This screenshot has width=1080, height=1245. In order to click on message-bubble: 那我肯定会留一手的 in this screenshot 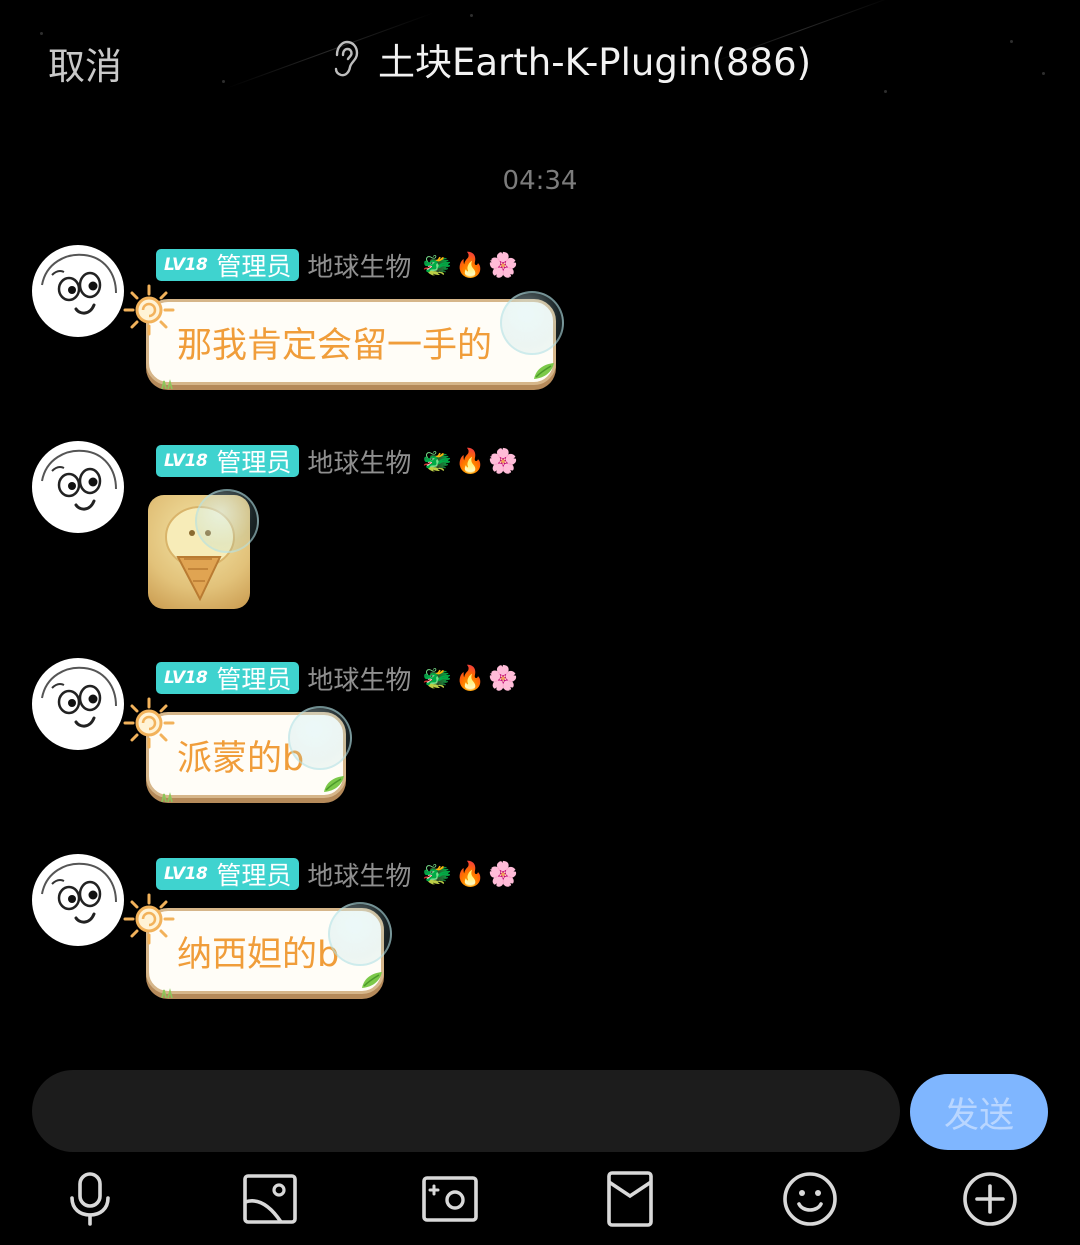, I will do `click(351, 342)`.